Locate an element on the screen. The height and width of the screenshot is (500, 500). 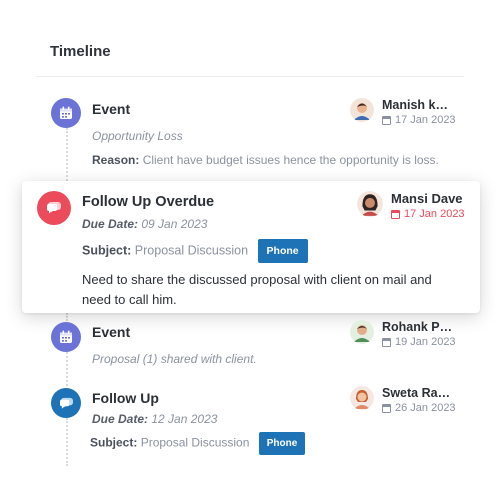
user-info: Manish kot... 17 Jan 2023 is located at coordinates (403, 112).